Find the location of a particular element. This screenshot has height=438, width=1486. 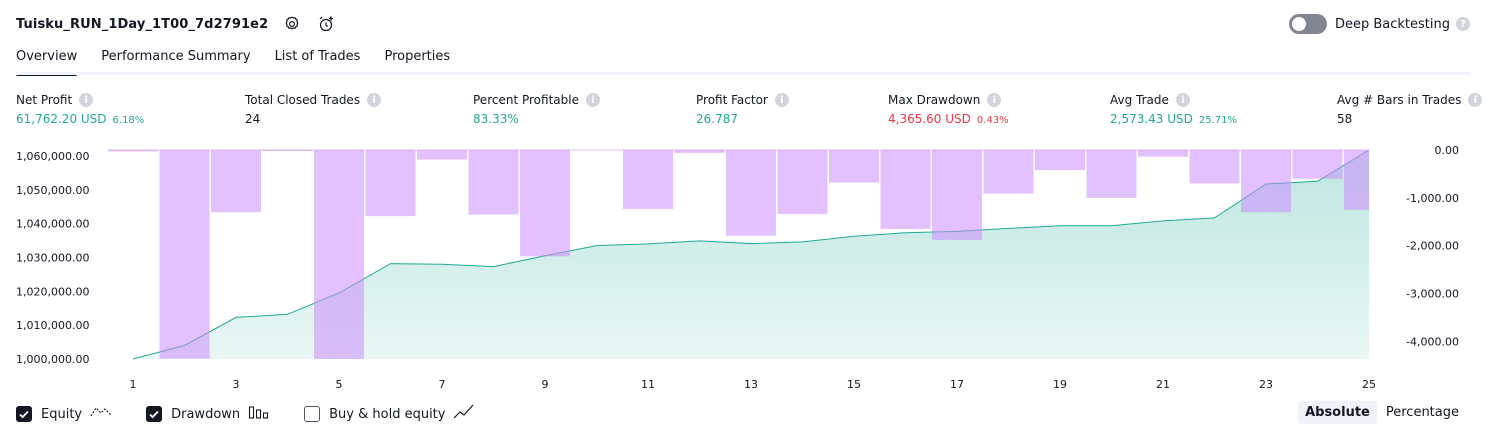

left-axis-tick: 1,030,000.00 is located at coordinates (52, 257).